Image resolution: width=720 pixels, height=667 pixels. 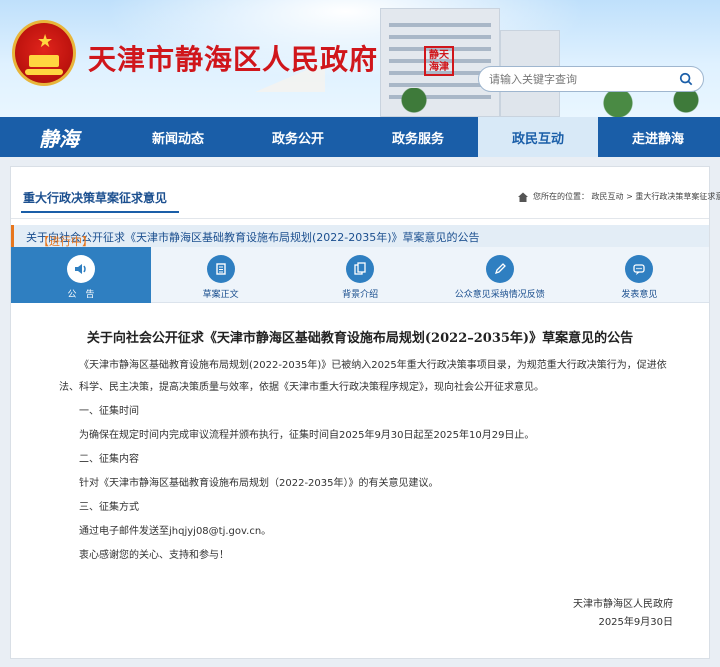 I want to click on search-icon, so click(x=686, y=79).